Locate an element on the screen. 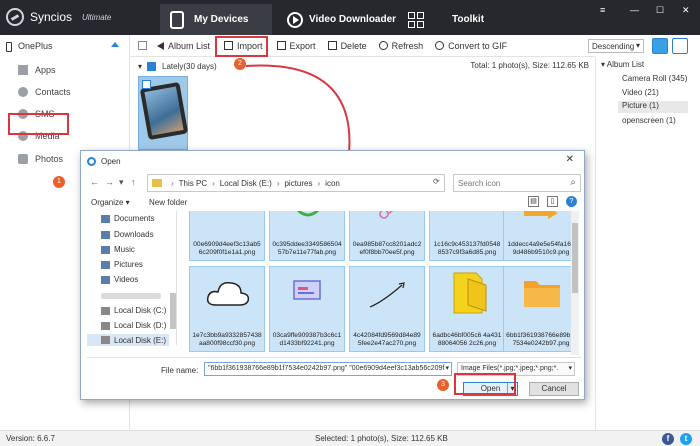  orange-arrow-icon is located at coordinates (542, 215).